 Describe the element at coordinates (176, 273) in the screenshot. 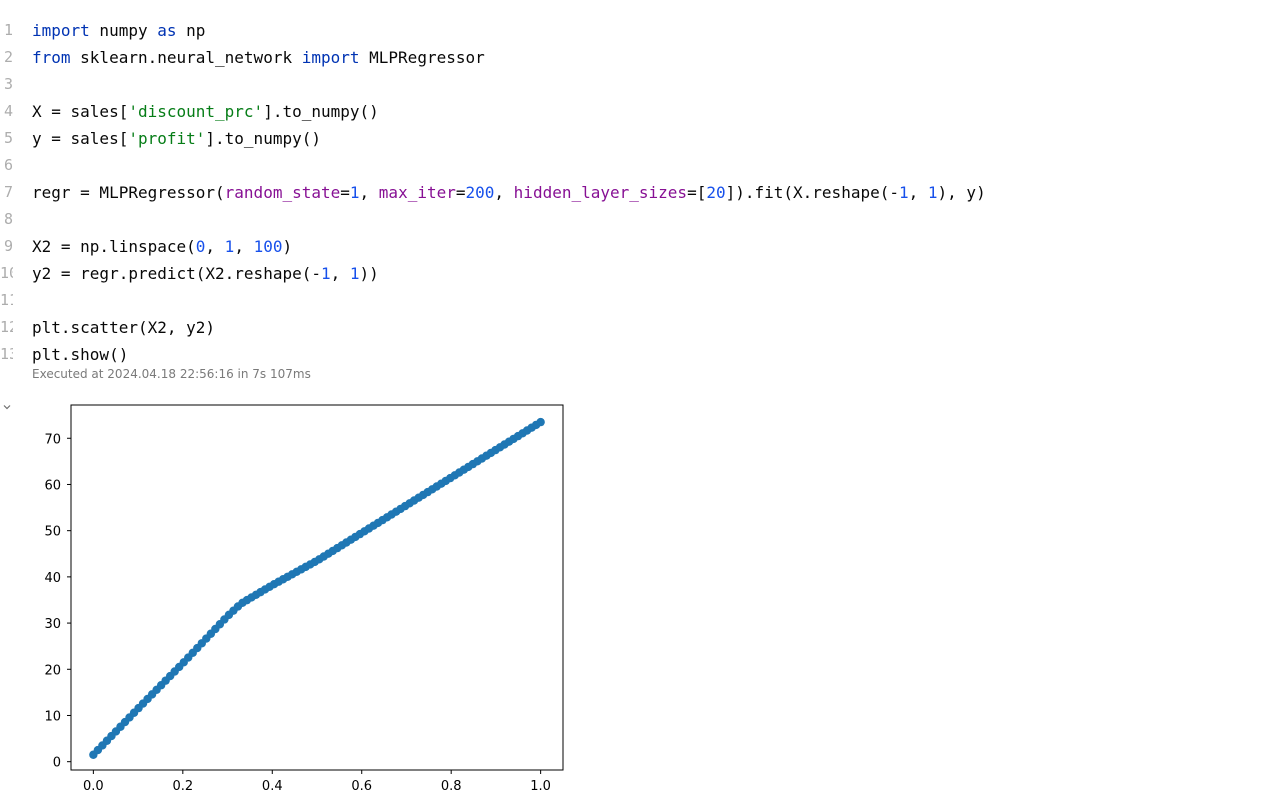

I see `code-token: y2 = regr.predict(X2.reshape(-` at that location.